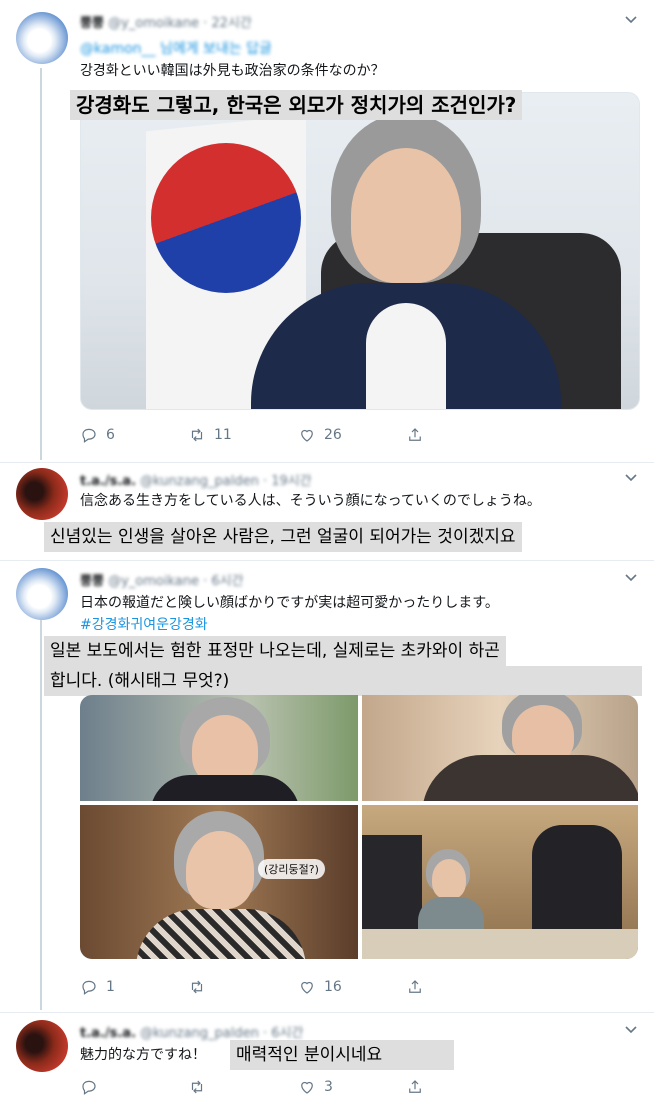 Image resolution: width=654 pixels, height=1106 pixels. I want to click on timestamp: · 19시간, so click(287, 481).